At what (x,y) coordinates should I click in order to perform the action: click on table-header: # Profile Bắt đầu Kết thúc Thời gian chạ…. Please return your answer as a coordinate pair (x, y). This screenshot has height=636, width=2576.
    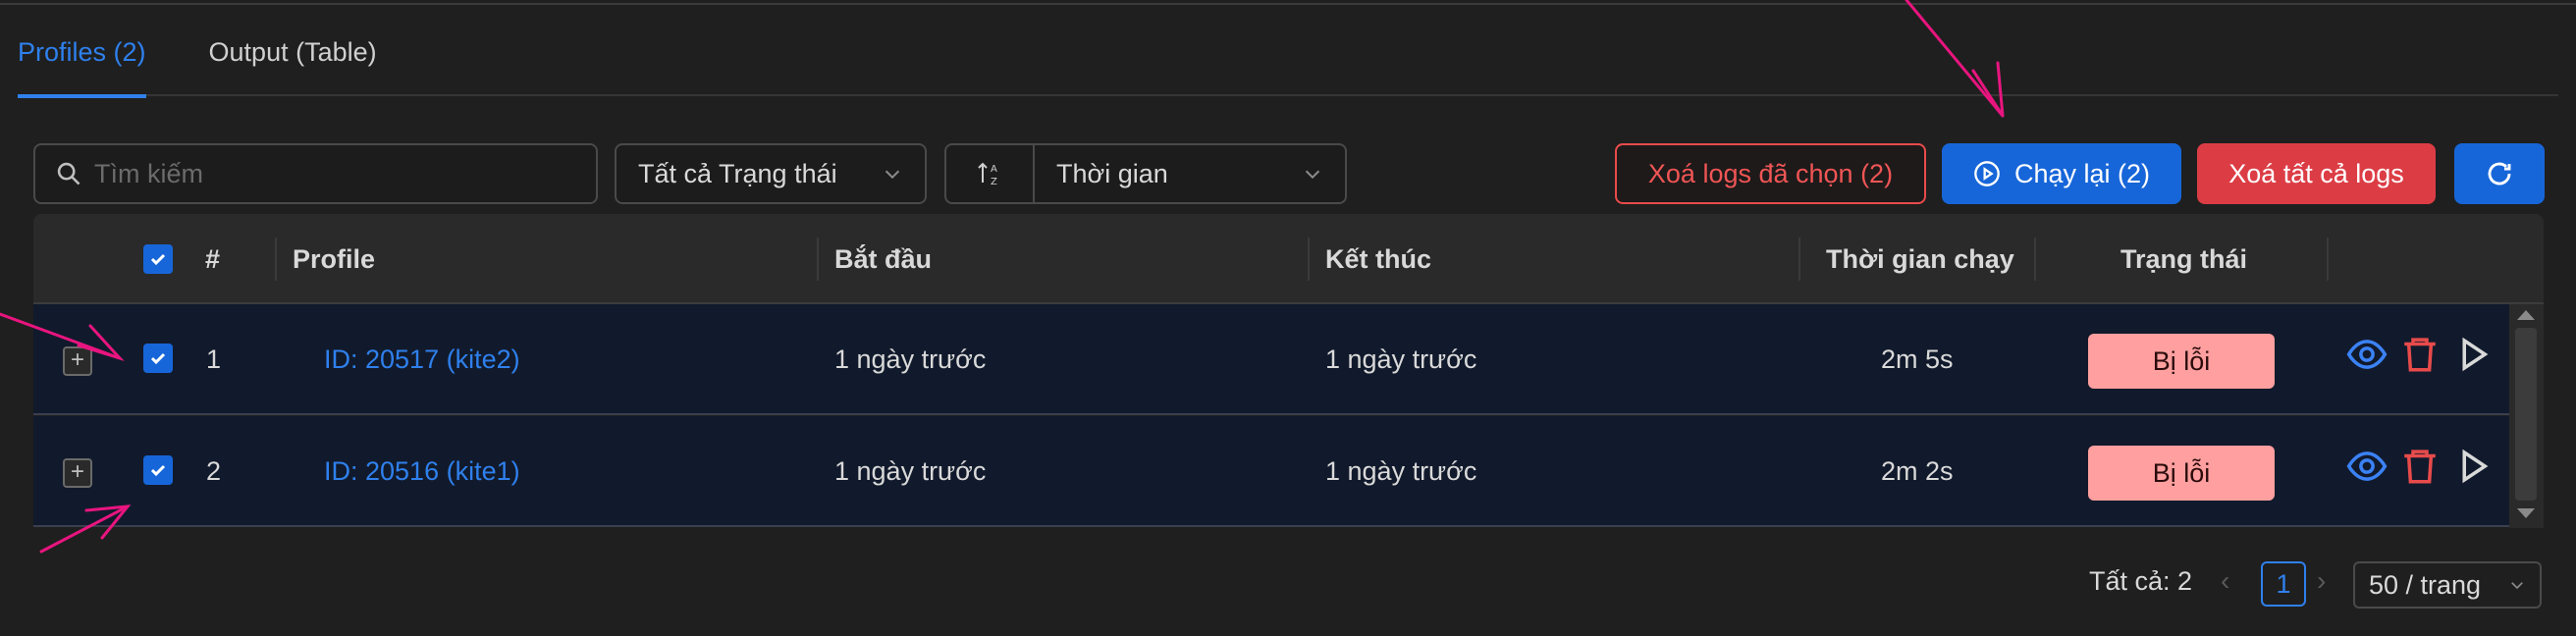
    Looking at the image, I should click on (1288, 259).